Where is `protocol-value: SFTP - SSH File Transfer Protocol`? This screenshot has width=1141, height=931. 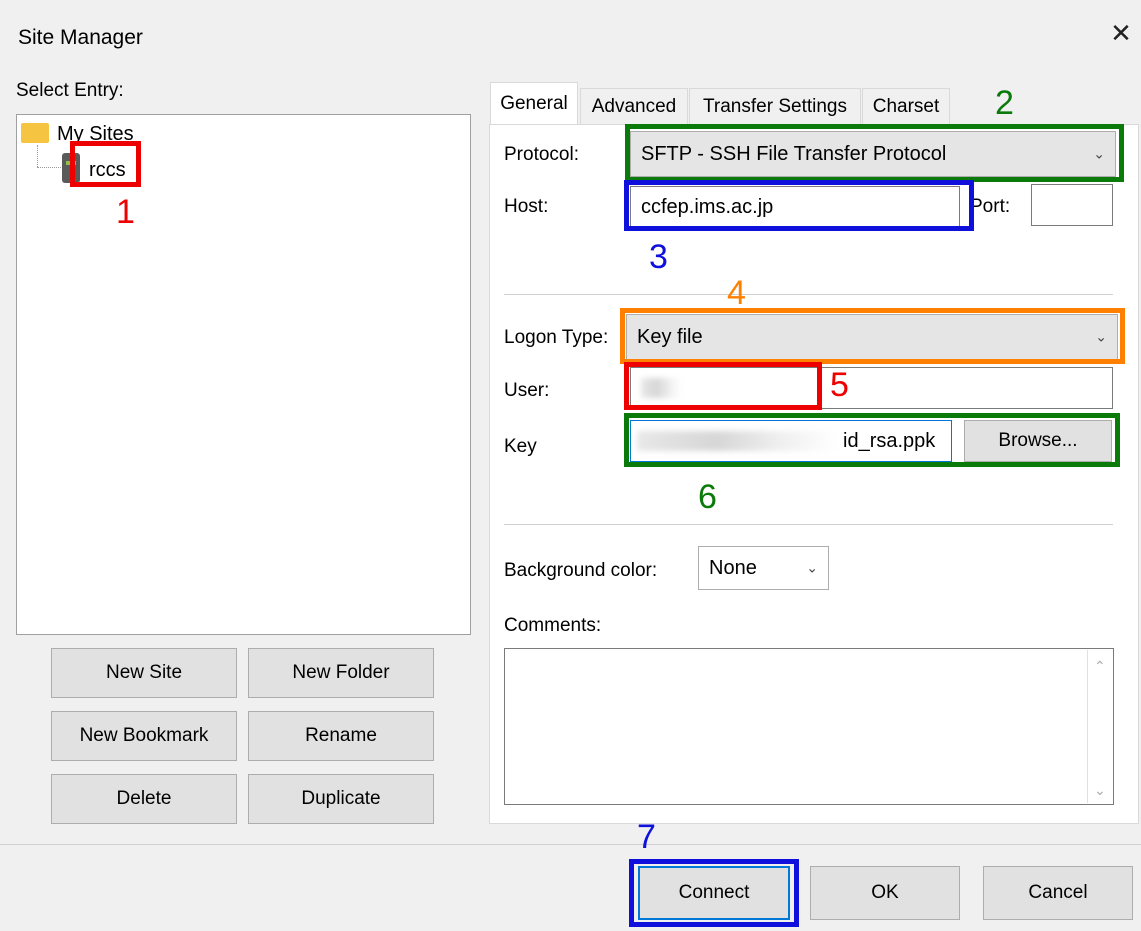
protocol-value: SFTP - SSH File Transfer Protocol is located at coordinates (794, 153).